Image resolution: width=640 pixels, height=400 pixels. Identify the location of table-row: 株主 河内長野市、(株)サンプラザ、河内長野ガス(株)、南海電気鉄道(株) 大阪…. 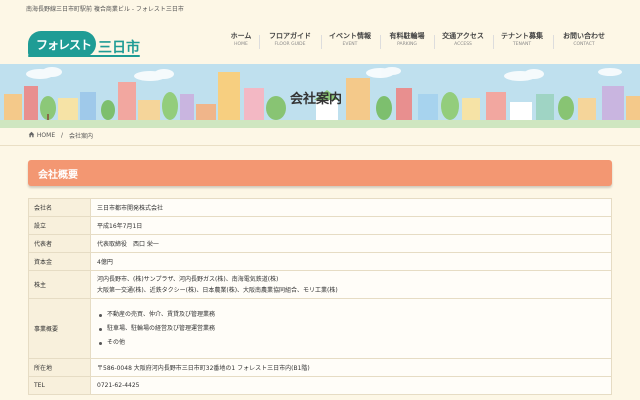
(320, 284).